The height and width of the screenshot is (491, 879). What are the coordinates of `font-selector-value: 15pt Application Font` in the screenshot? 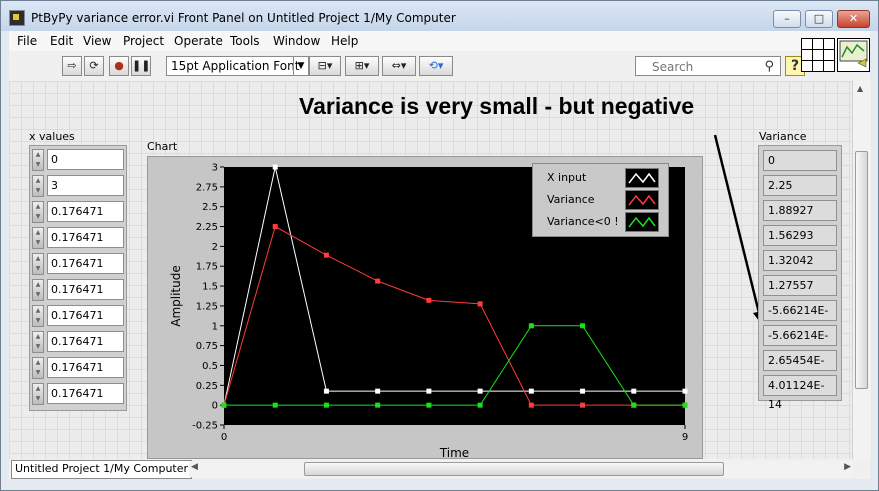 It's located at (235, 66).